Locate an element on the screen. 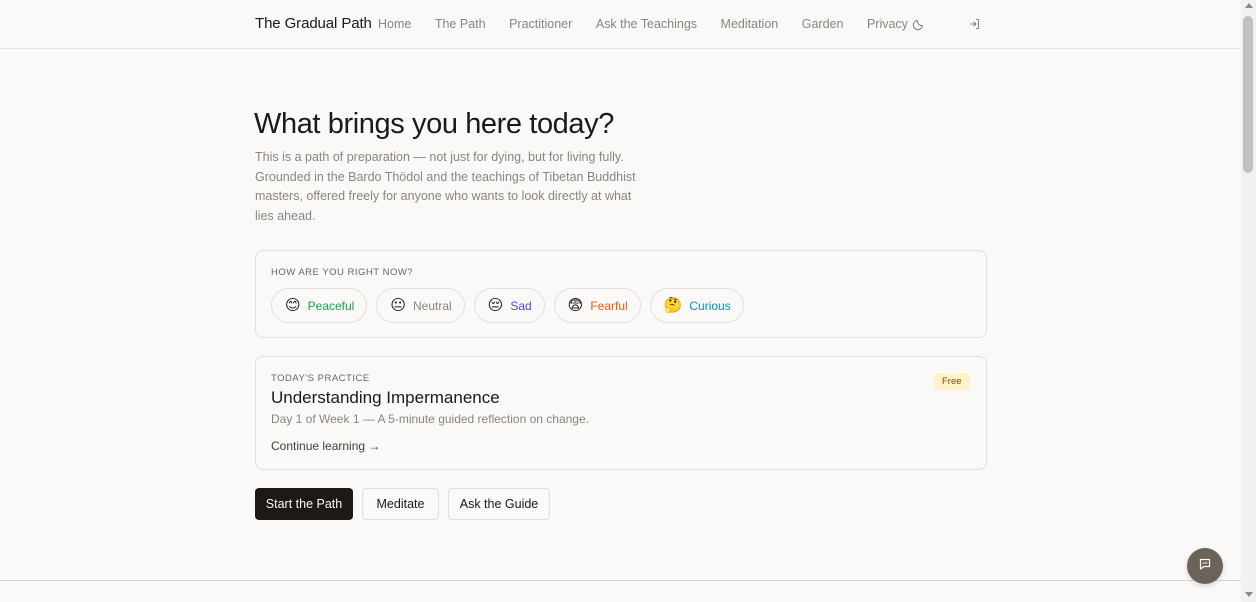 The image size is (1256, 602). scroll-up-icon is located at coordinates (1249, 5).